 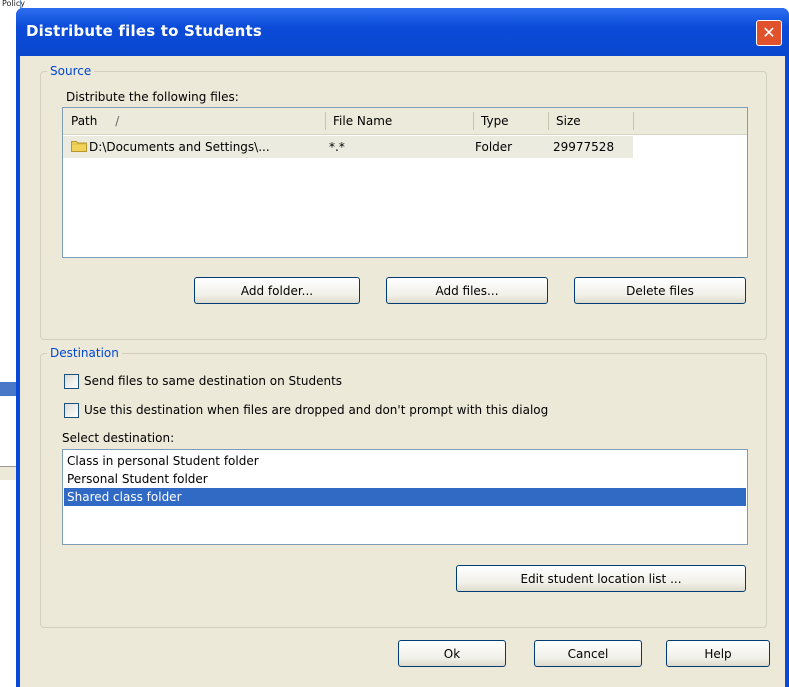 I want to click on source-legend: Source, so click(x=71, y=71).